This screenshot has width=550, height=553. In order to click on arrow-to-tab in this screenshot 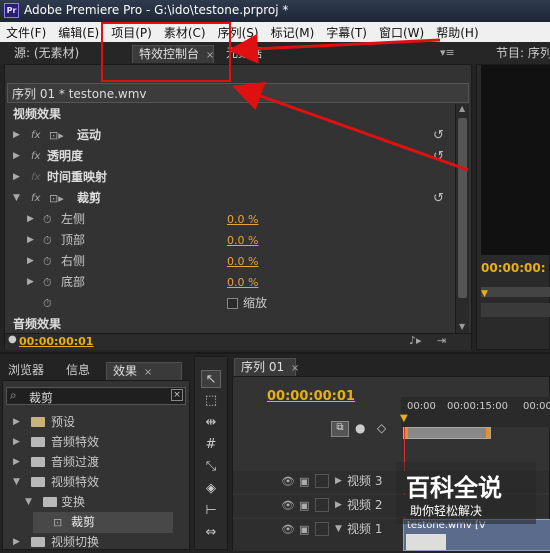, I will do `click(334, 48)`.